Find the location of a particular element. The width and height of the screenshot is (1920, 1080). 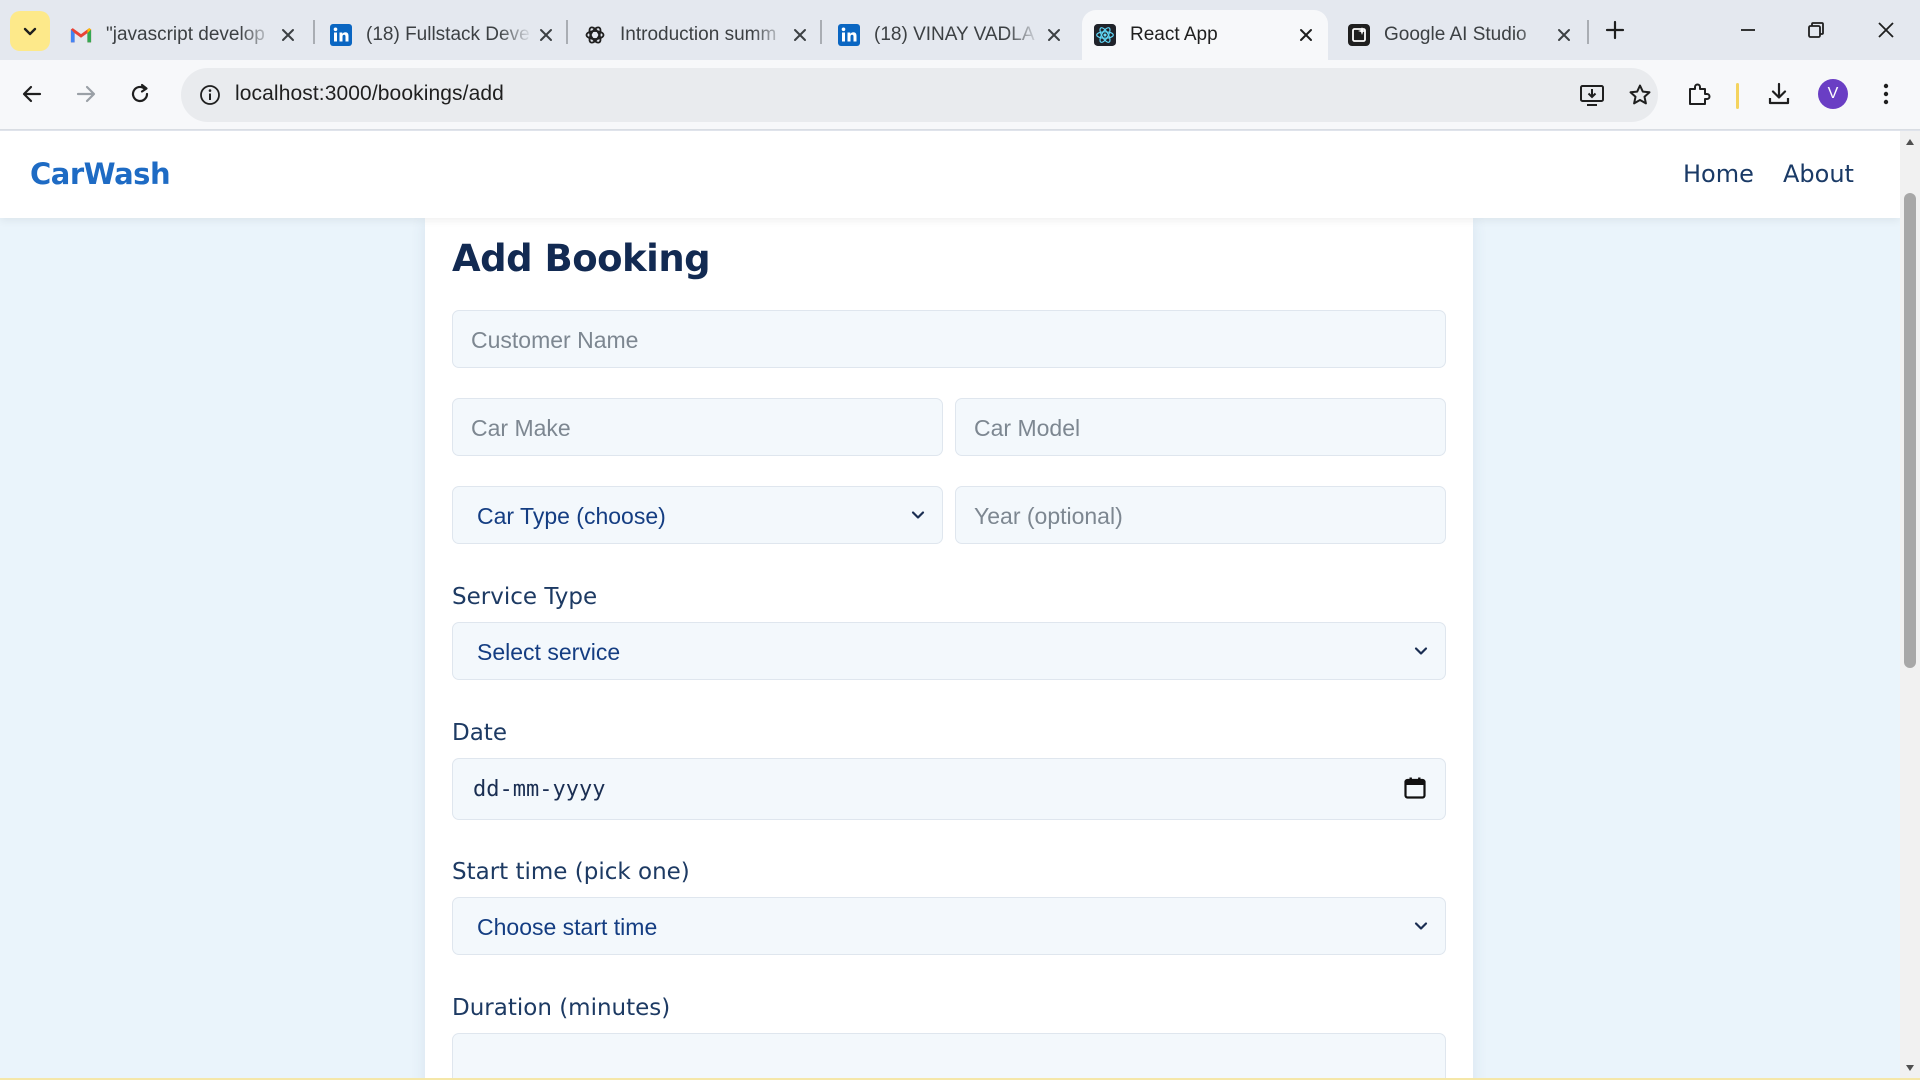

scroll-down-arrow-icon is located at coordinates (1910, 1068).